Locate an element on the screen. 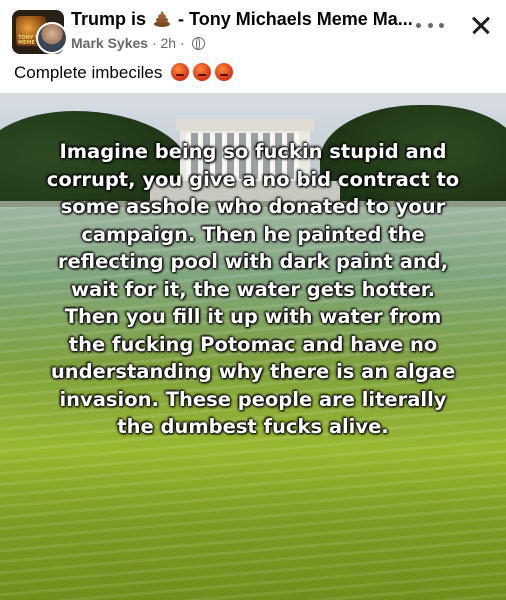  more-icon is located at coordinates (418, 25).